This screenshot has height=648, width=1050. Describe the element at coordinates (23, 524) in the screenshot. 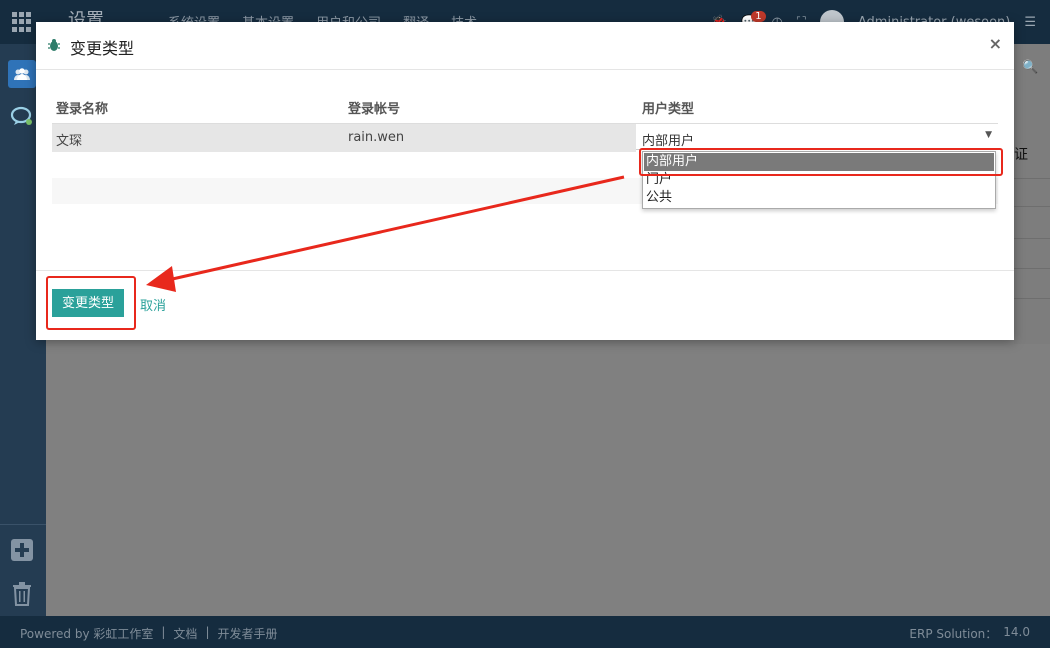

I see `sidebar-divider` at that location.